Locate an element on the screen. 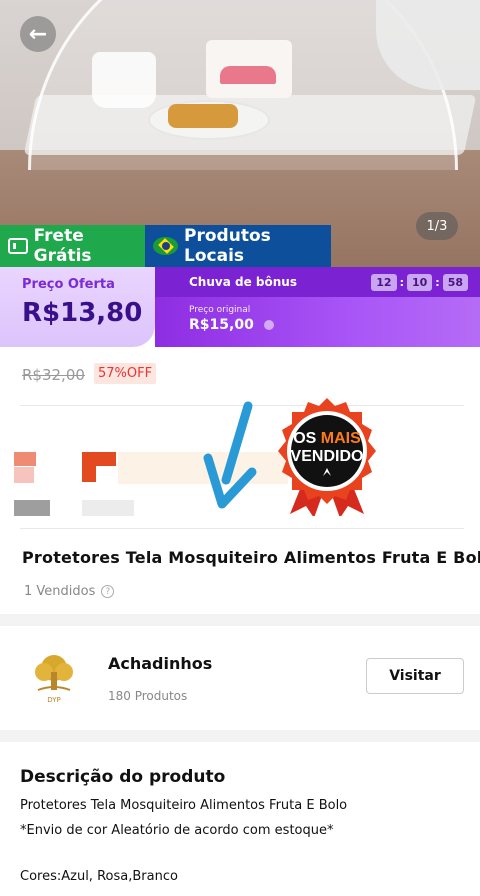 This screenshot has width=480, height=896. best-seller-seal-text: OS MAIS VENDIDO is located at coordinates (327, 448).